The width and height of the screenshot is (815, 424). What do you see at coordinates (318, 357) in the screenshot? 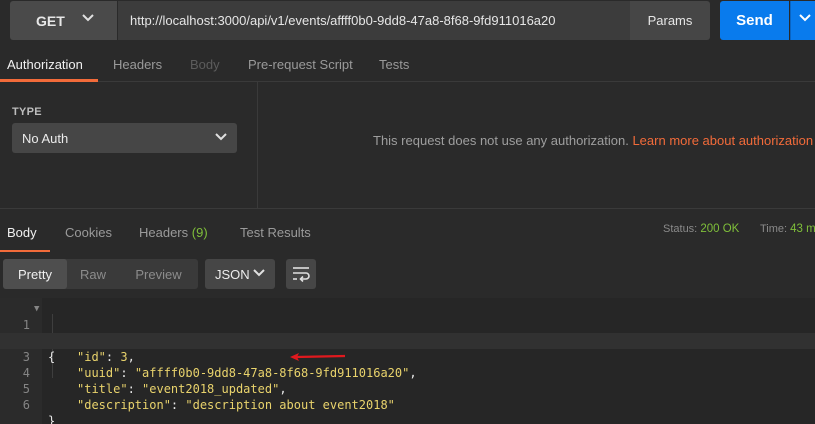
I see `annotation-arrow-icon` at bounding box center [318, 357].